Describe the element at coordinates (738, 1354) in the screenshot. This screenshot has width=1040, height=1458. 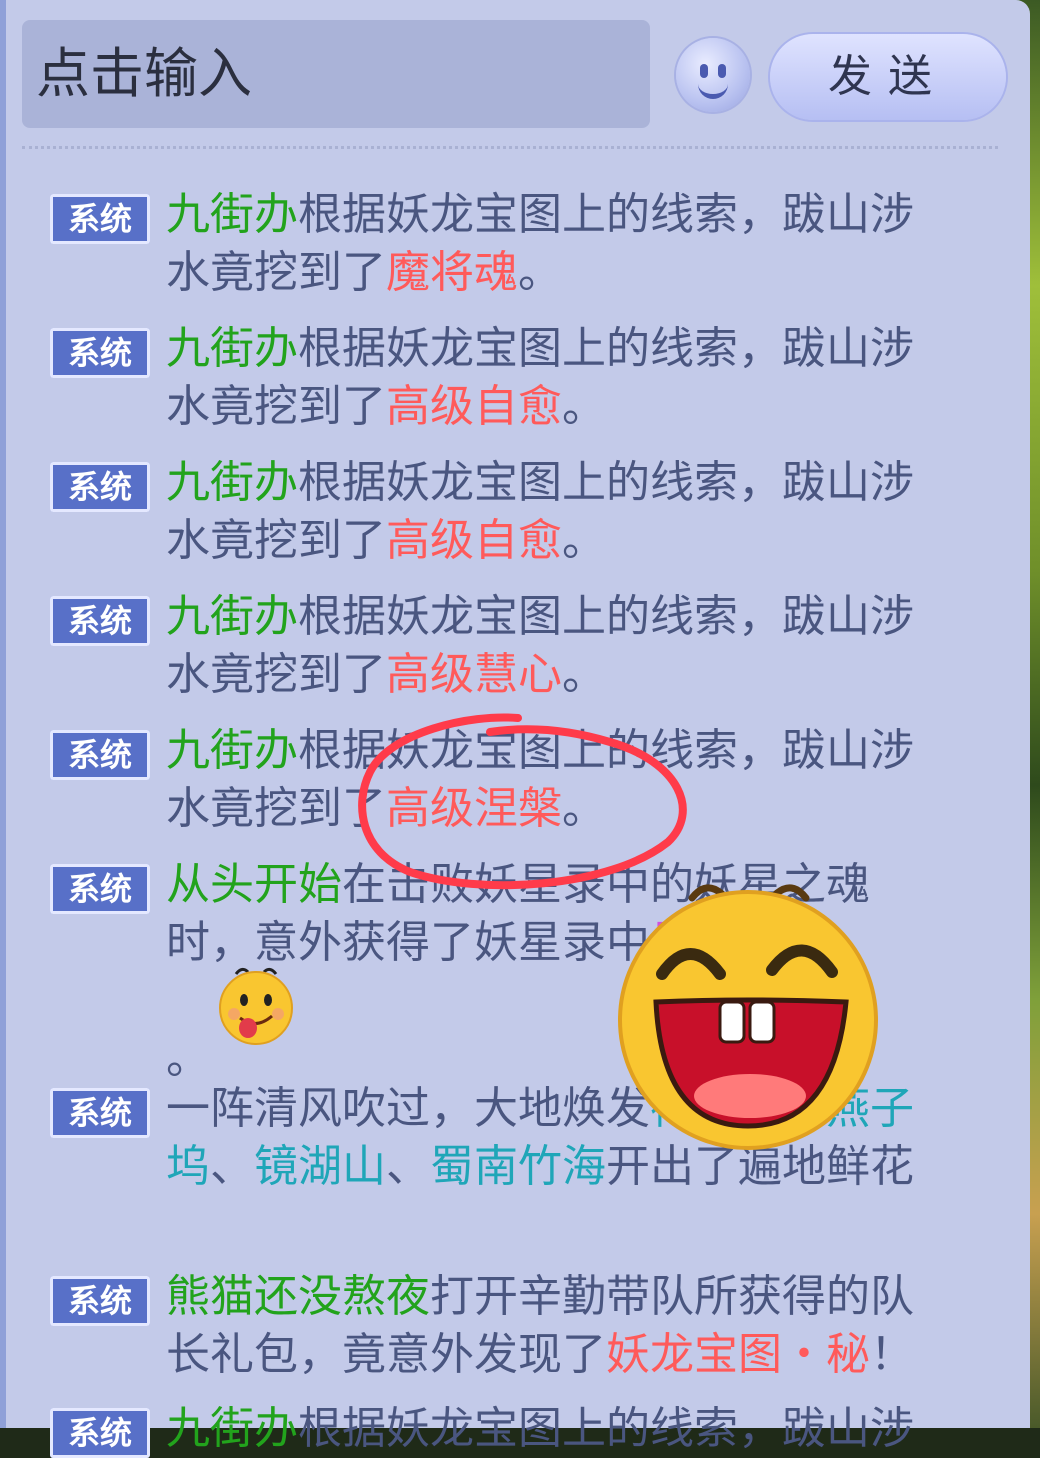
I see `item-link: 妖龙宝图・秘` at that location.